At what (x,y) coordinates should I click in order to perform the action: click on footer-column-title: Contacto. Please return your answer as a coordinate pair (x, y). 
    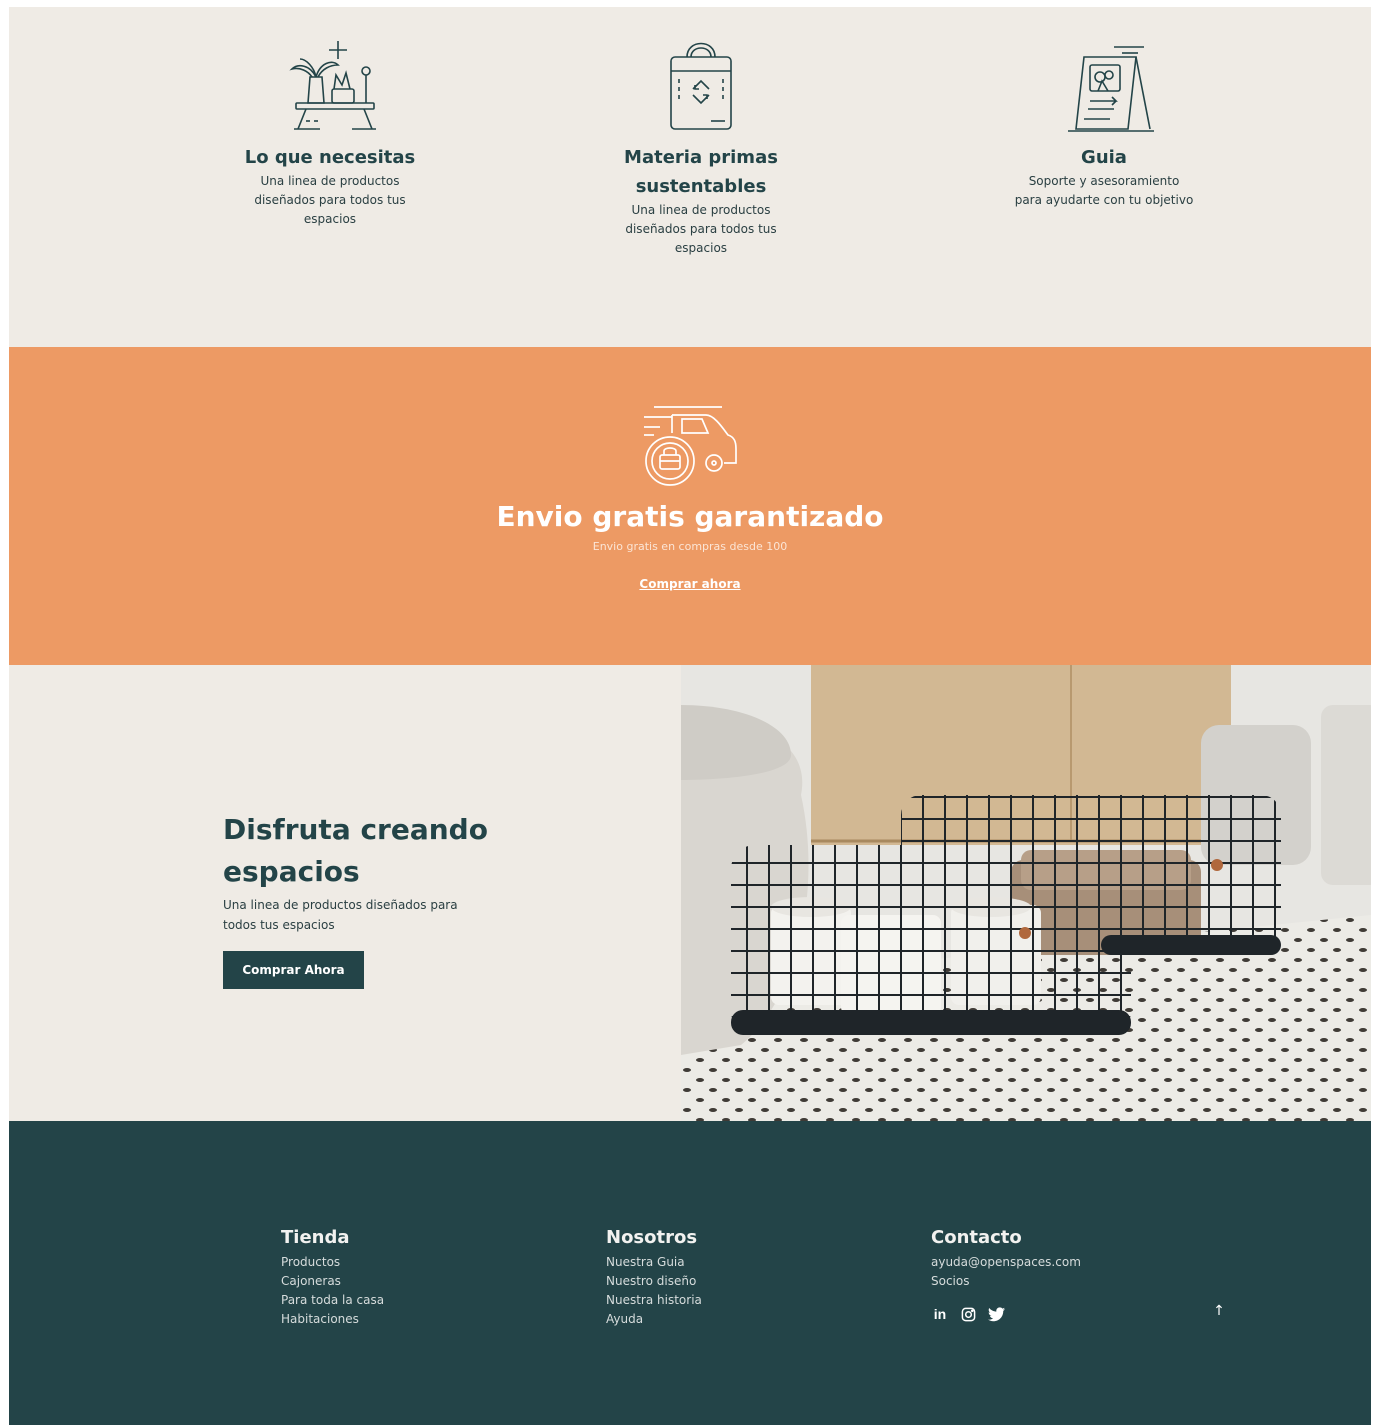
    Looking at the image, I should click on (976, 1237).